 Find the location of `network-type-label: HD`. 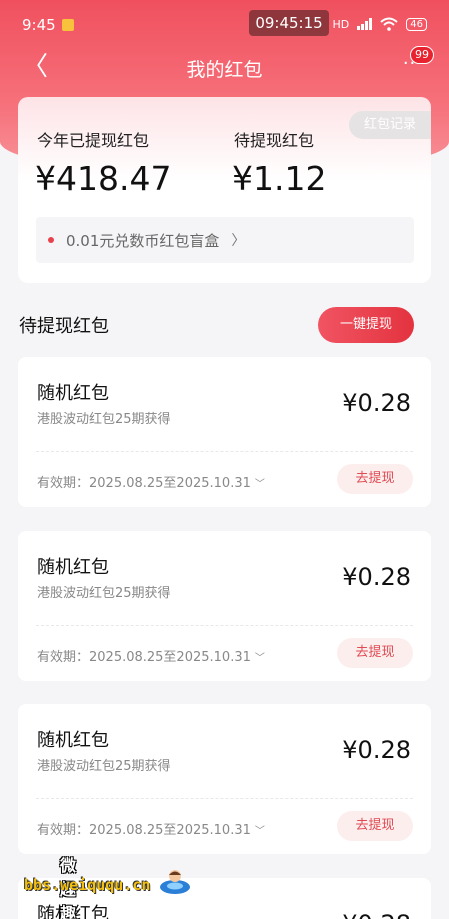

network-type-label: HD is located at coordinates (341, 24).